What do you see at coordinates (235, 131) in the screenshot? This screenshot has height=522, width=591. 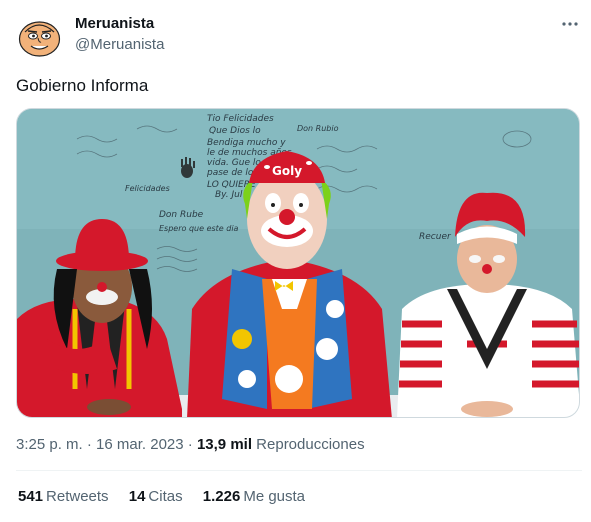 I see `wall-text: Que Dios lo` at bounding box center [235, 131].